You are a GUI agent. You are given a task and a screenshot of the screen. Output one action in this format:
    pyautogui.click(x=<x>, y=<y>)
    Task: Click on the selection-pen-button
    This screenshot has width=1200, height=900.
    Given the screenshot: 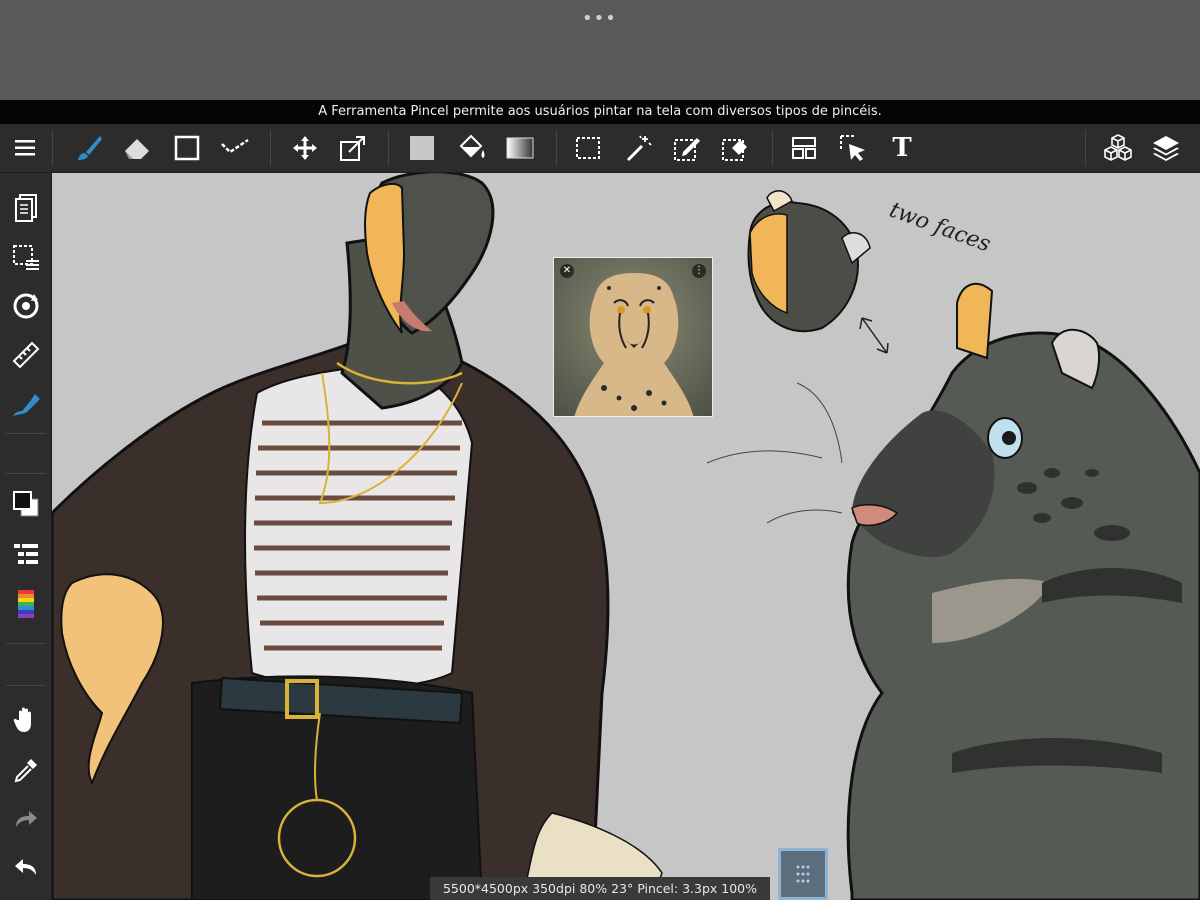 What is the action you would take?
    pyautogui.click(x=687, y=148)
    